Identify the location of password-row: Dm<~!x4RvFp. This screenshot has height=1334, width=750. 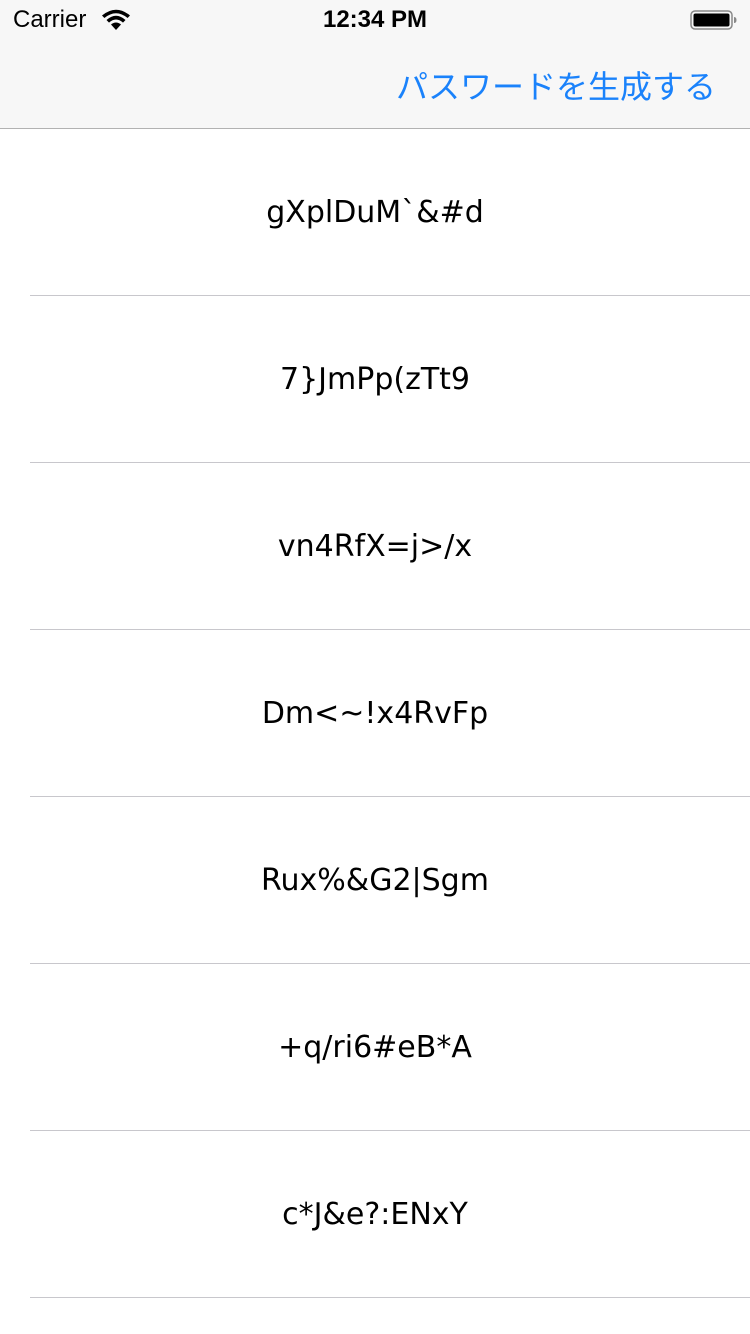
(375, 713).